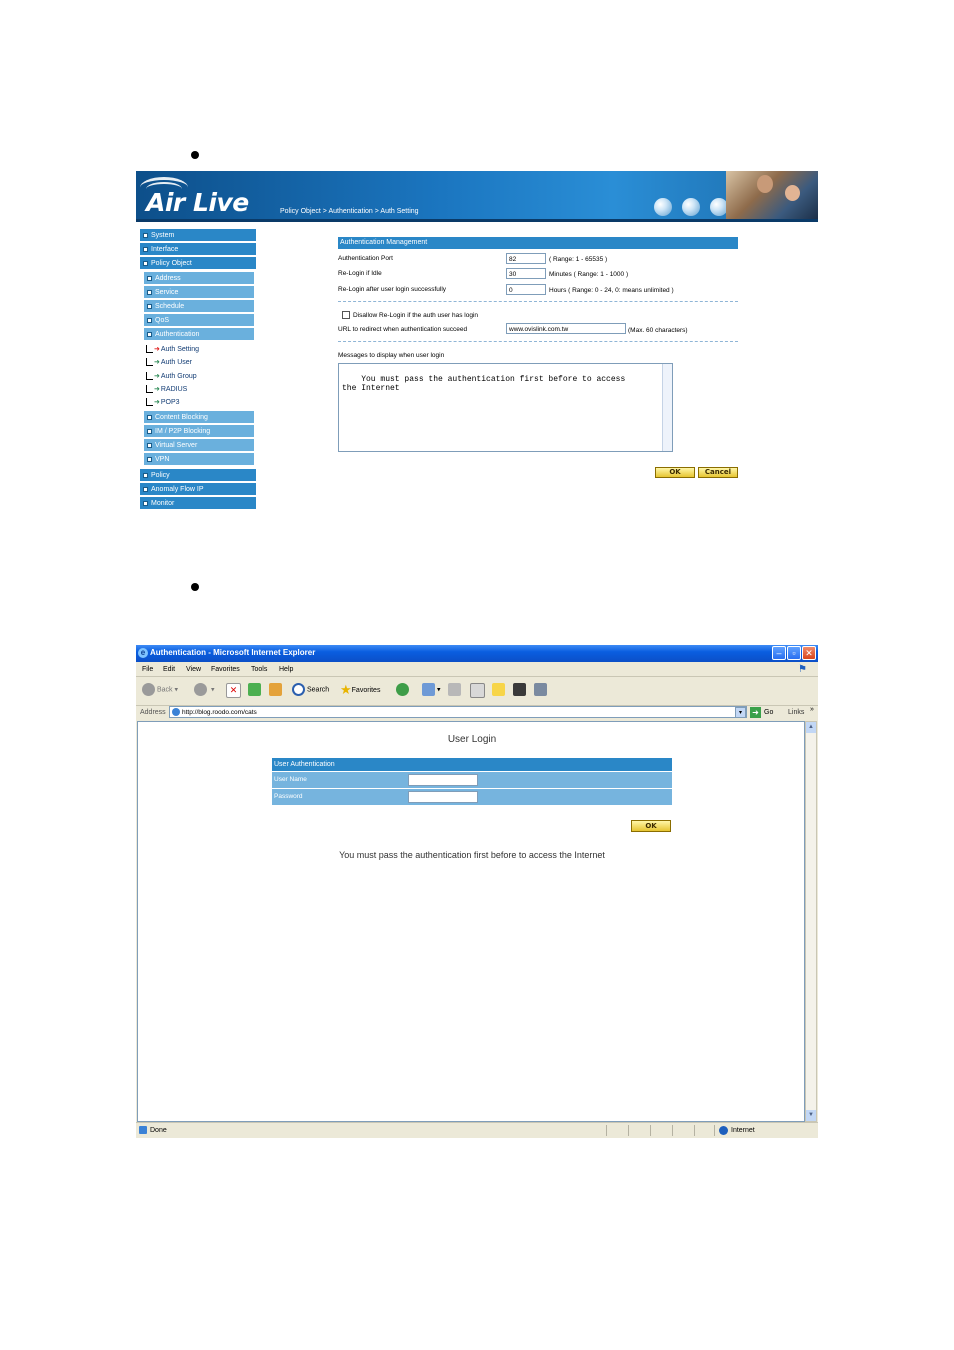  I want to click on username-input, so click(443, 780).